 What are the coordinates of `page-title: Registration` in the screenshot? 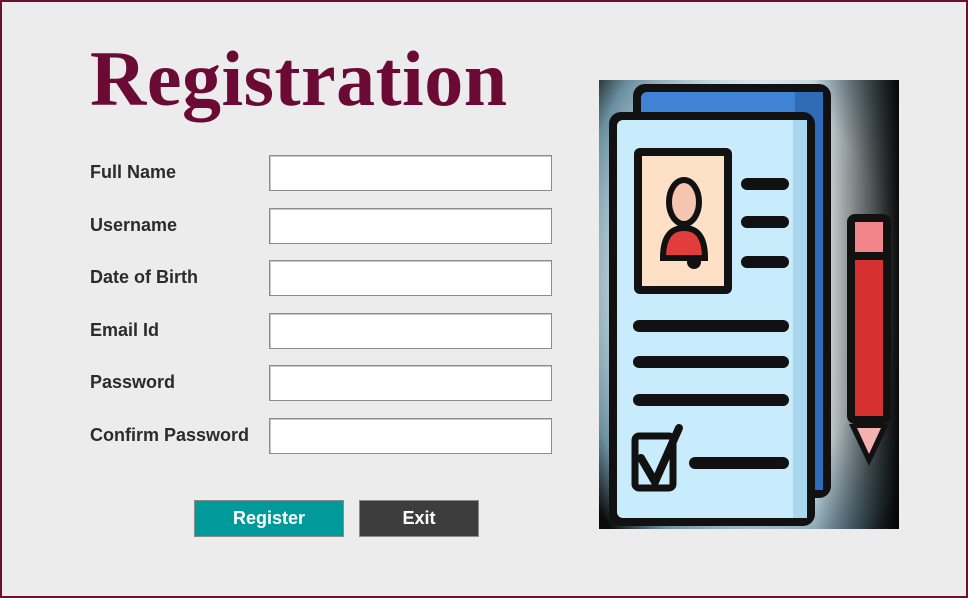 It's located at (299, 78).